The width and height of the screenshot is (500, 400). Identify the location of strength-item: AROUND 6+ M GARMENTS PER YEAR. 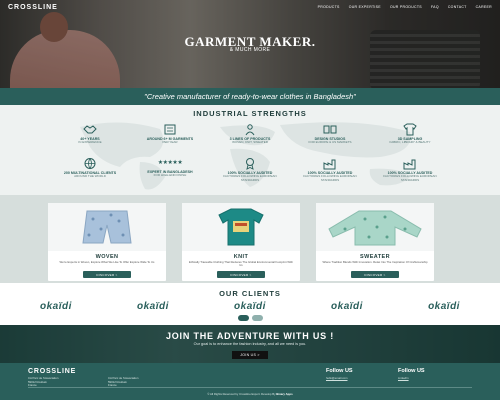
(170, 133).